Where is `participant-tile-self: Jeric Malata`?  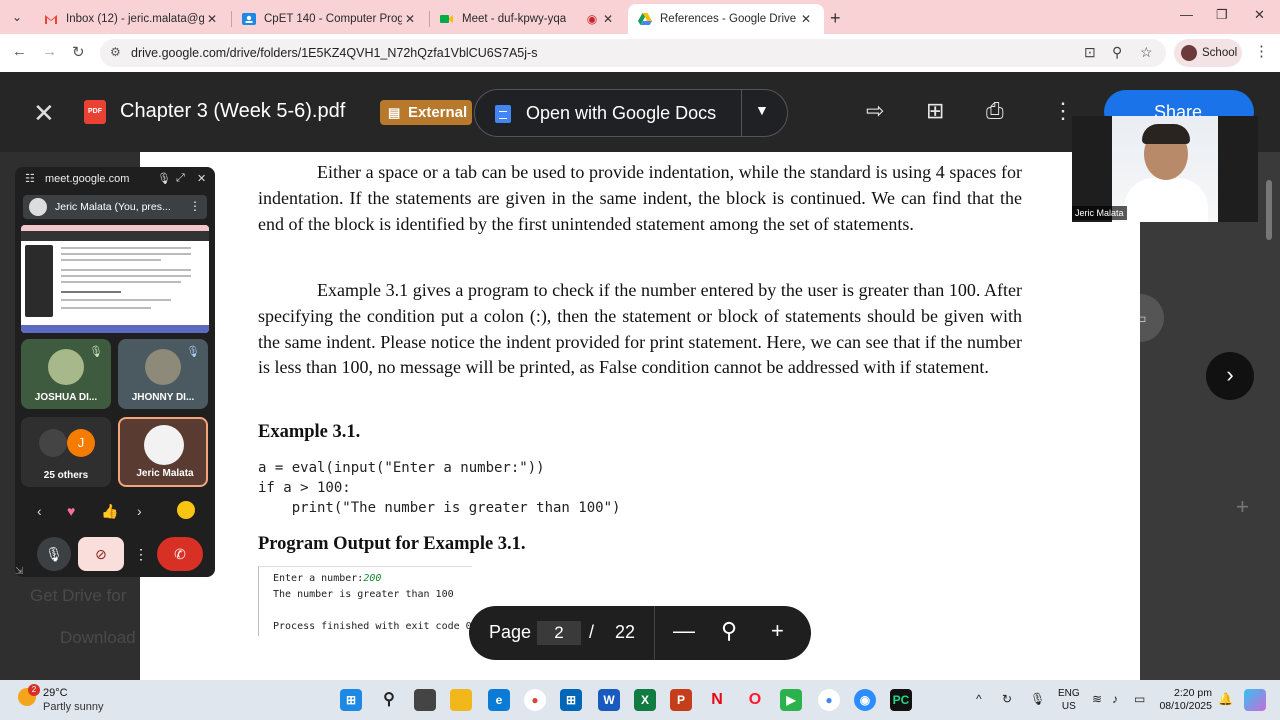
participant-tile-self: Jeric Malata is located at coordinates (163, 452).